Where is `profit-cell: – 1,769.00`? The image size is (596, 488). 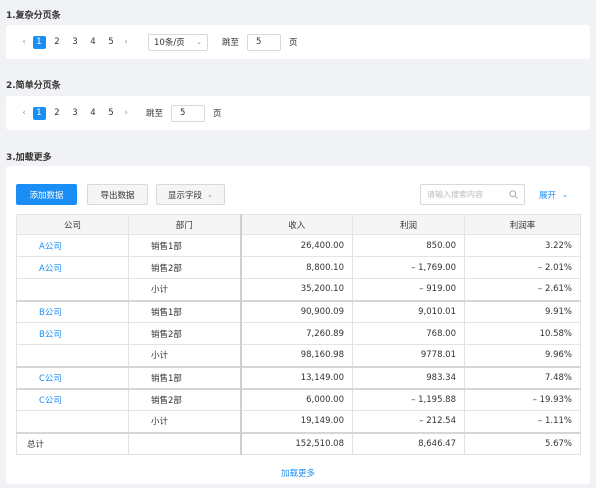 profit-cell: – 1,769.00 is located at coordinates (408, 267).